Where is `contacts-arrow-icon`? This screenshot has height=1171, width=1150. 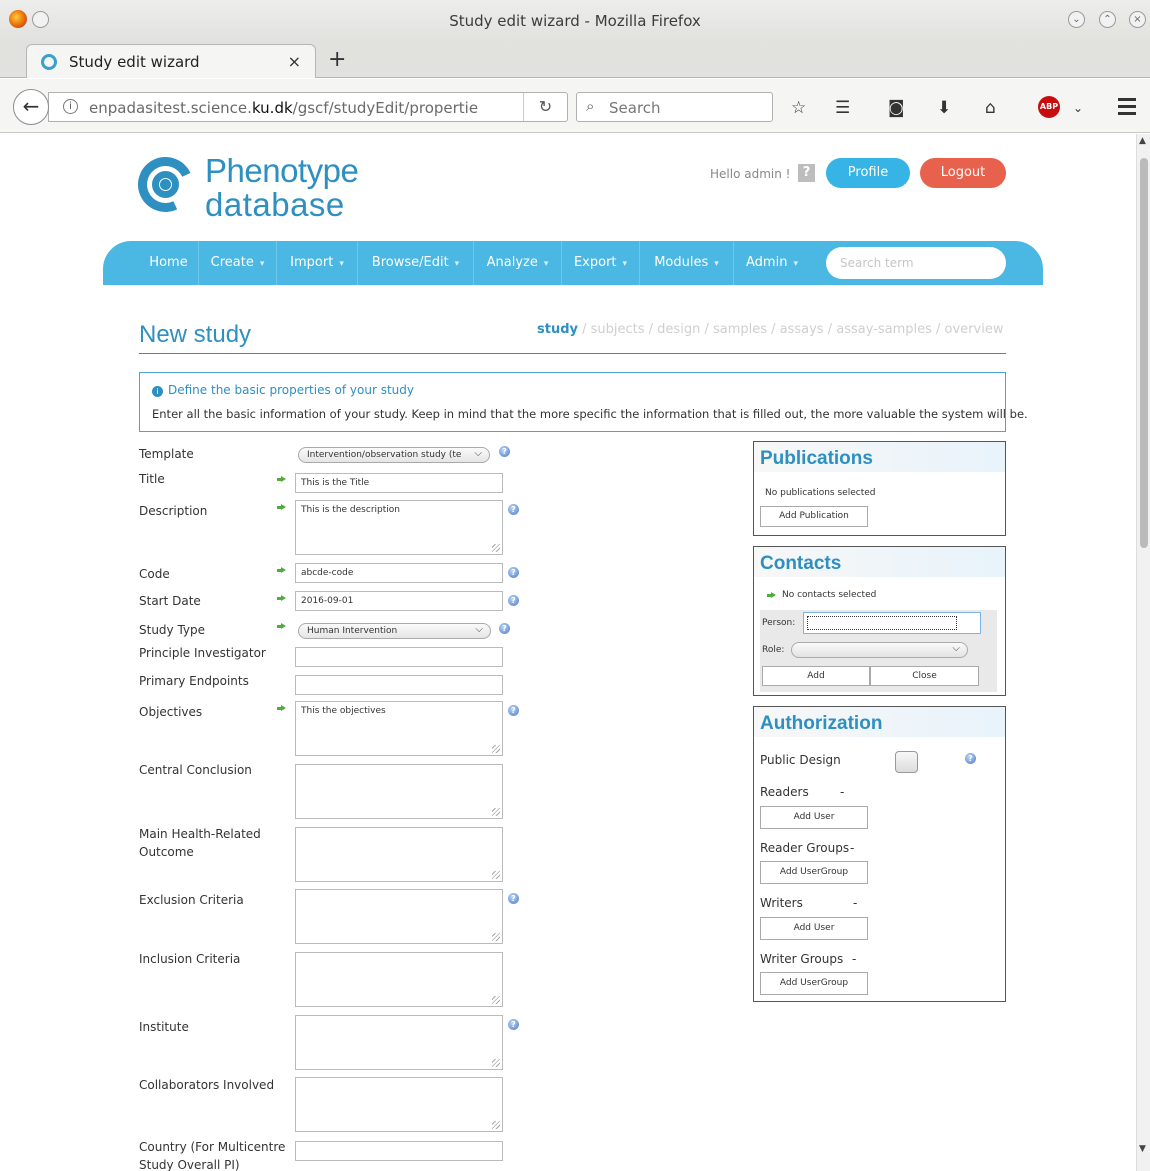
contacts-arrow-icon is located at coordinates (771, 595).